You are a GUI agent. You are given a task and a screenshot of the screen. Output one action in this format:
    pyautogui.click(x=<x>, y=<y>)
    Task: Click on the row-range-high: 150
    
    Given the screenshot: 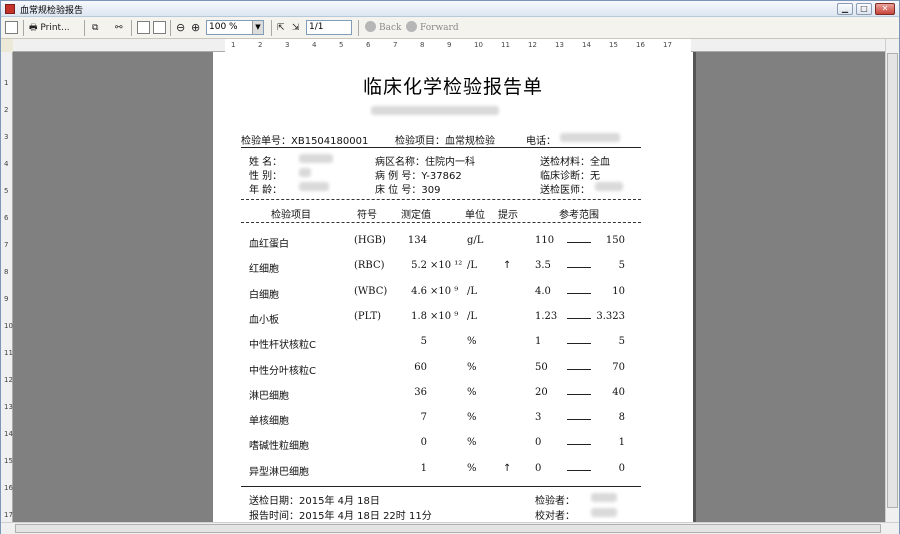 What is the action you would take?
    pyautogui.click(x=615, y=240)
    